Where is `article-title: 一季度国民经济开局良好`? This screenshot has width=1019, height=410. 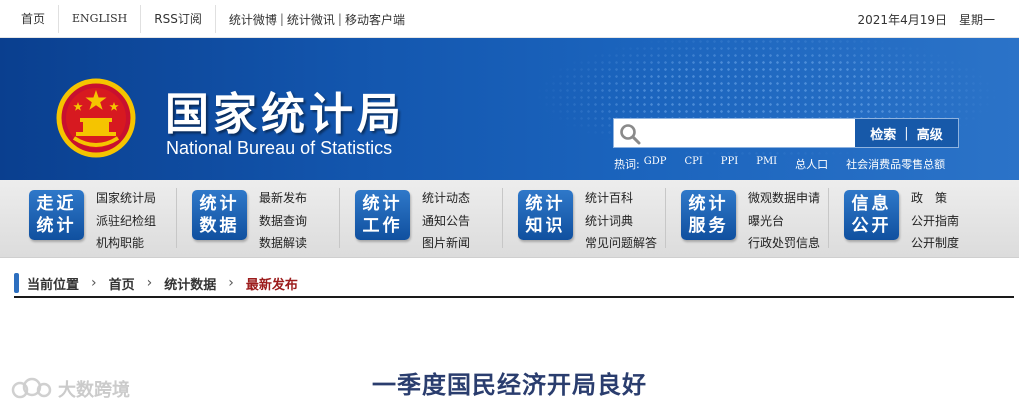 article-title: 一季度国民经济开局良好 is located at coordinates (509, 385).